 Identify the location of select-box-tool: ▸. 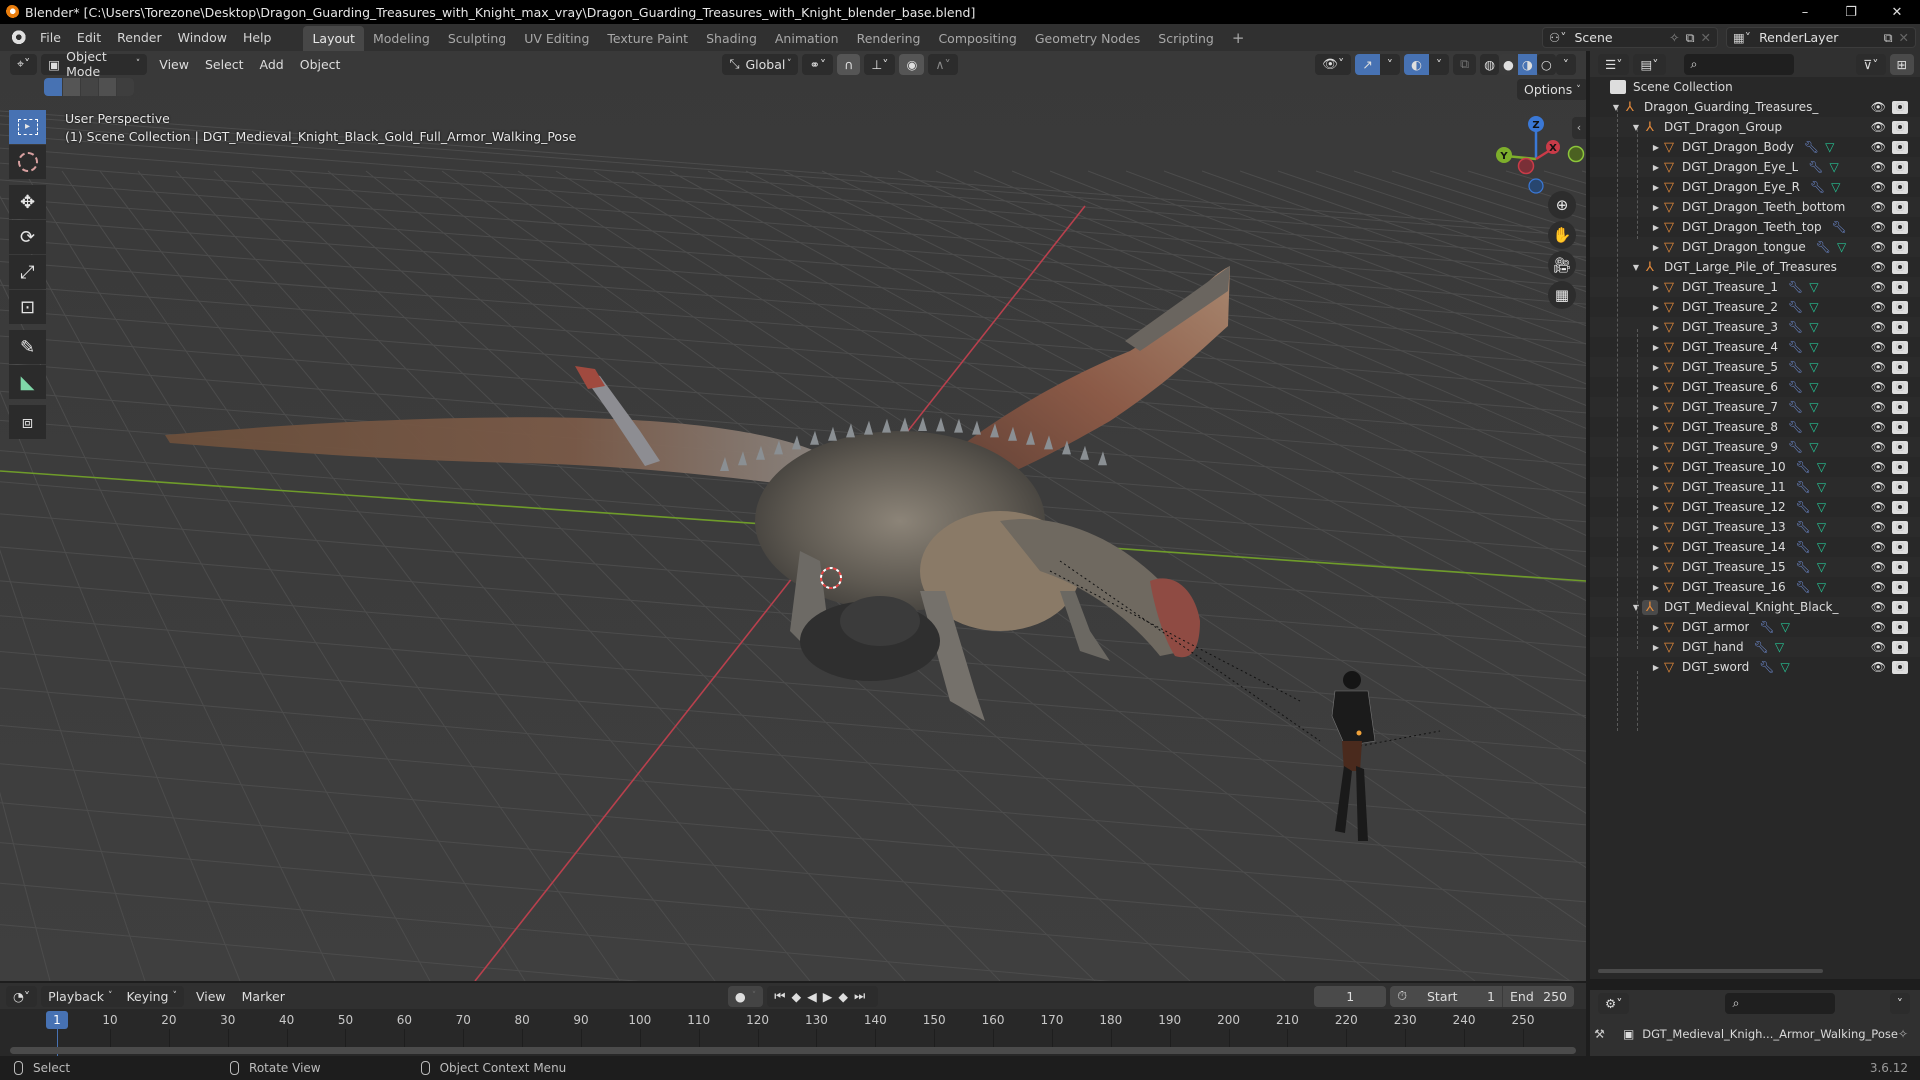
(27, 127).